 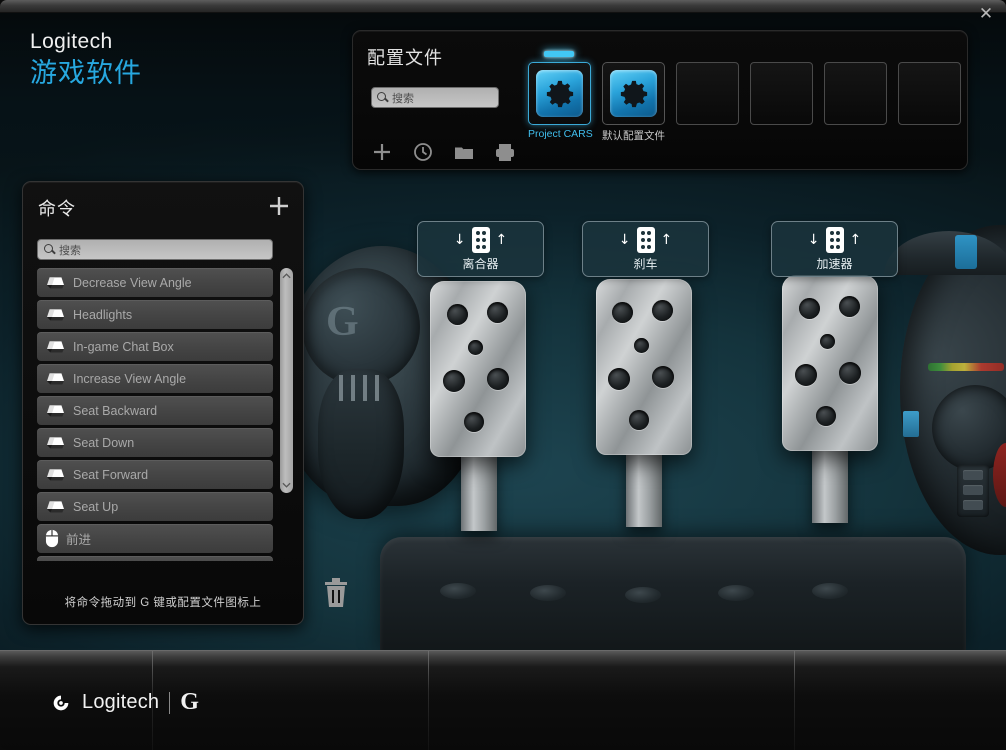 What do you see at coordinates (104, 442) in the screenshot?
I see `list-item-label: Seat Down` at bounding box center [104, 442].